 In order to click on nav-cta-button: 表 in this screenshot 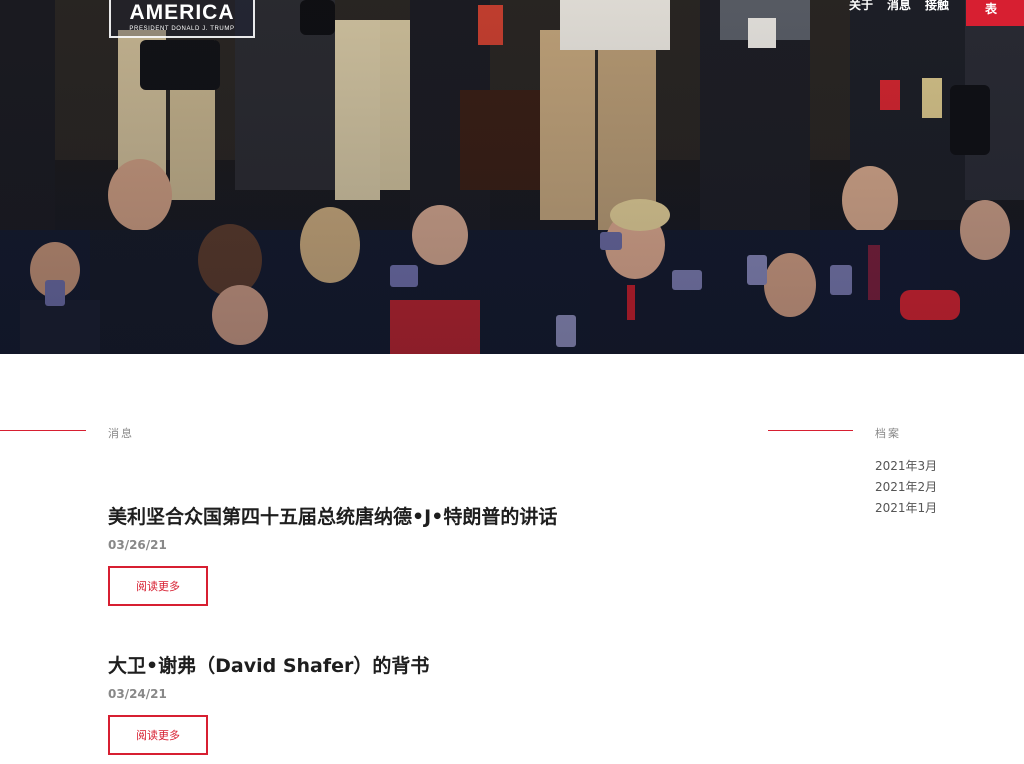, I will do `click(995, 13)`.